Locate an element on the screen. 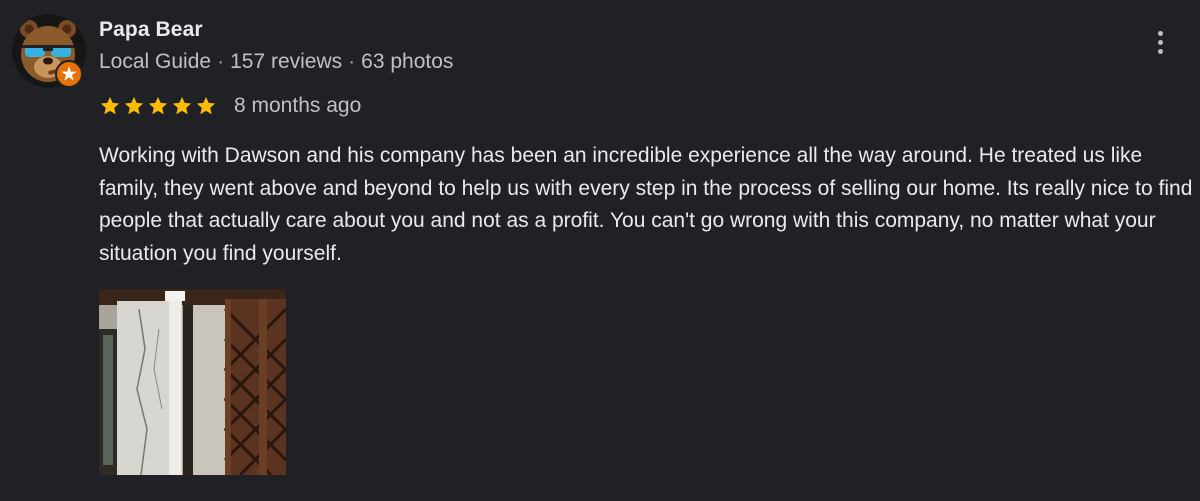  author-avatar is located at coordinates (49, 51).